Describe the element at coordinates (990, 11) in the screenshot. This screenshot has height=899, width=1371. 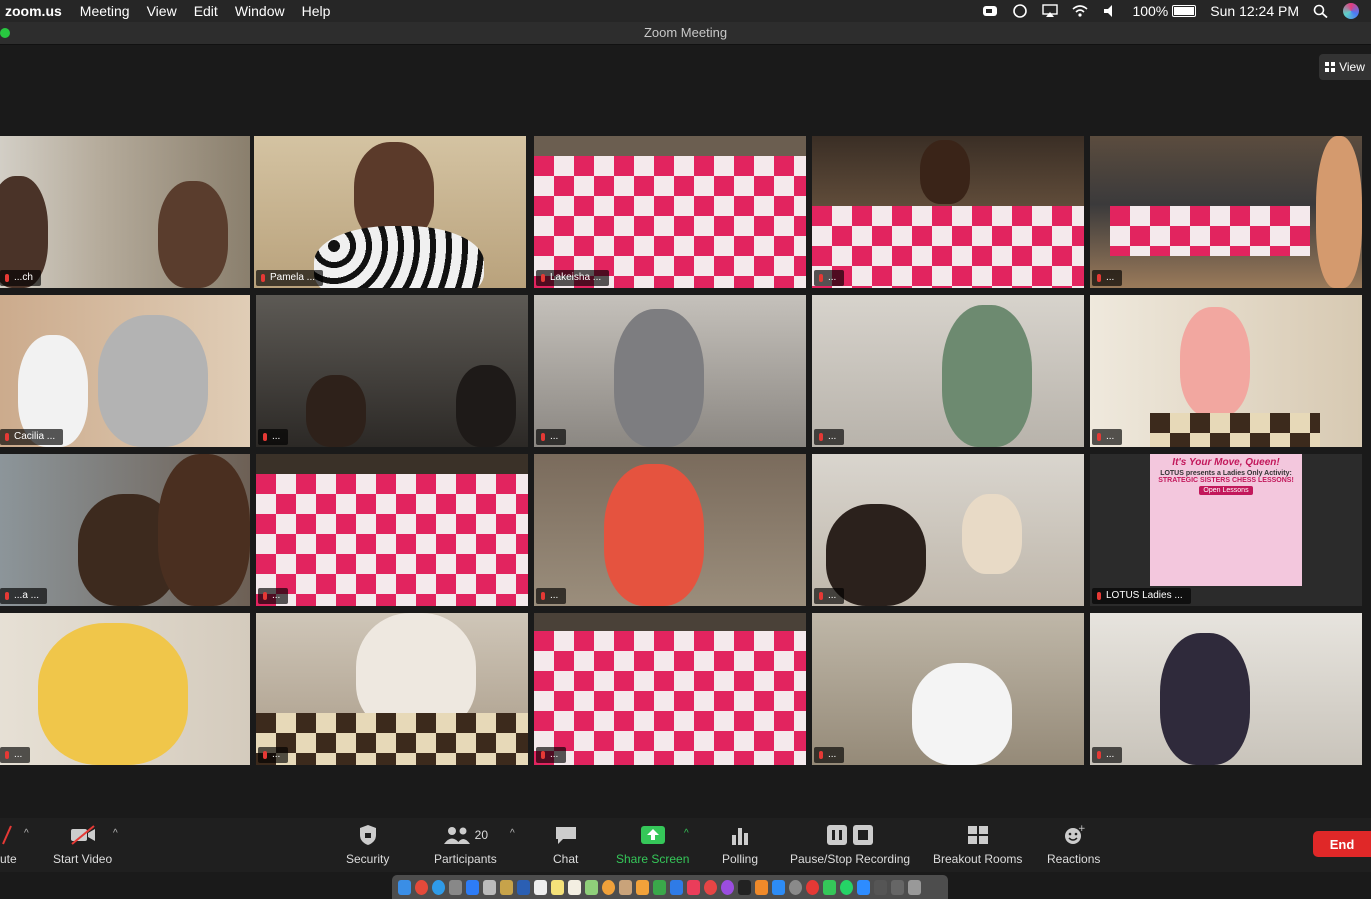
I see `zoom-status-icon` at that location.